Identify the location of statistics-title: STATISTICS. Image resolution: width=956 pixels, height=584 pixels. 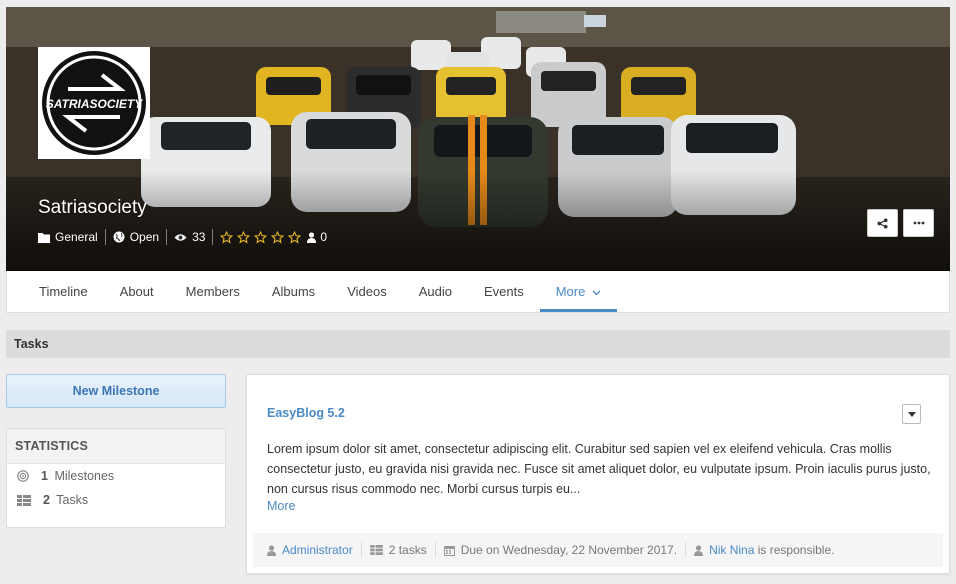
(116, 446).